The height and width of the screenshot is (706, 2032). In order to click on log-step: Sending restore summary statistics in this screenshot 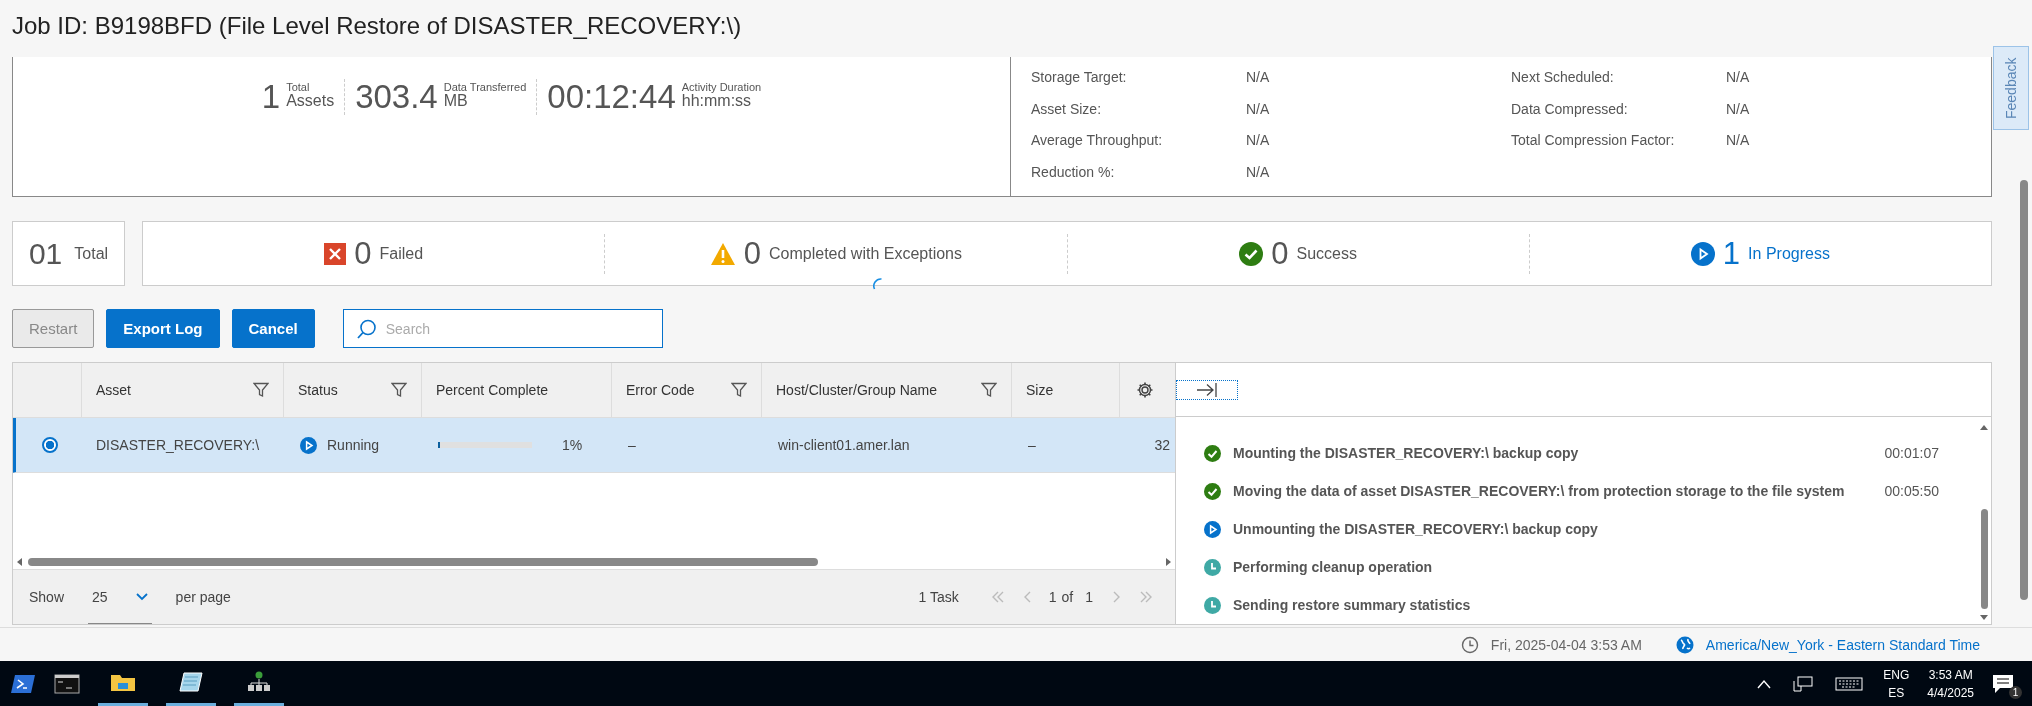, I will do `click(1605, 605)`.